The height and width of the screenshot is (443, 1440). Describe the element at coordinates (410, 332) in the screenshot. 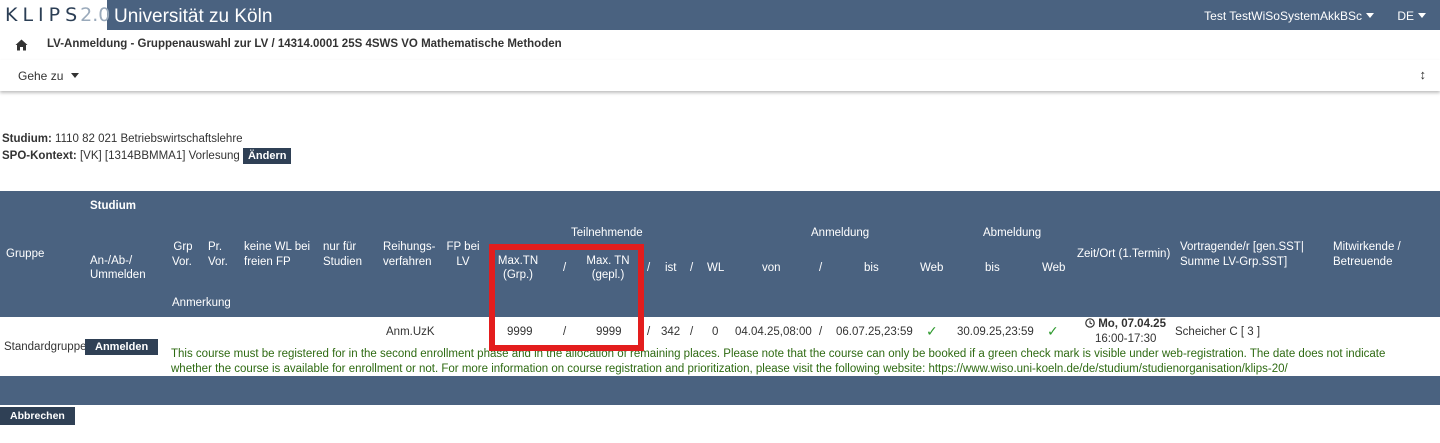

I see `reihungsverfahren-value: Anm.UzK` at that location.